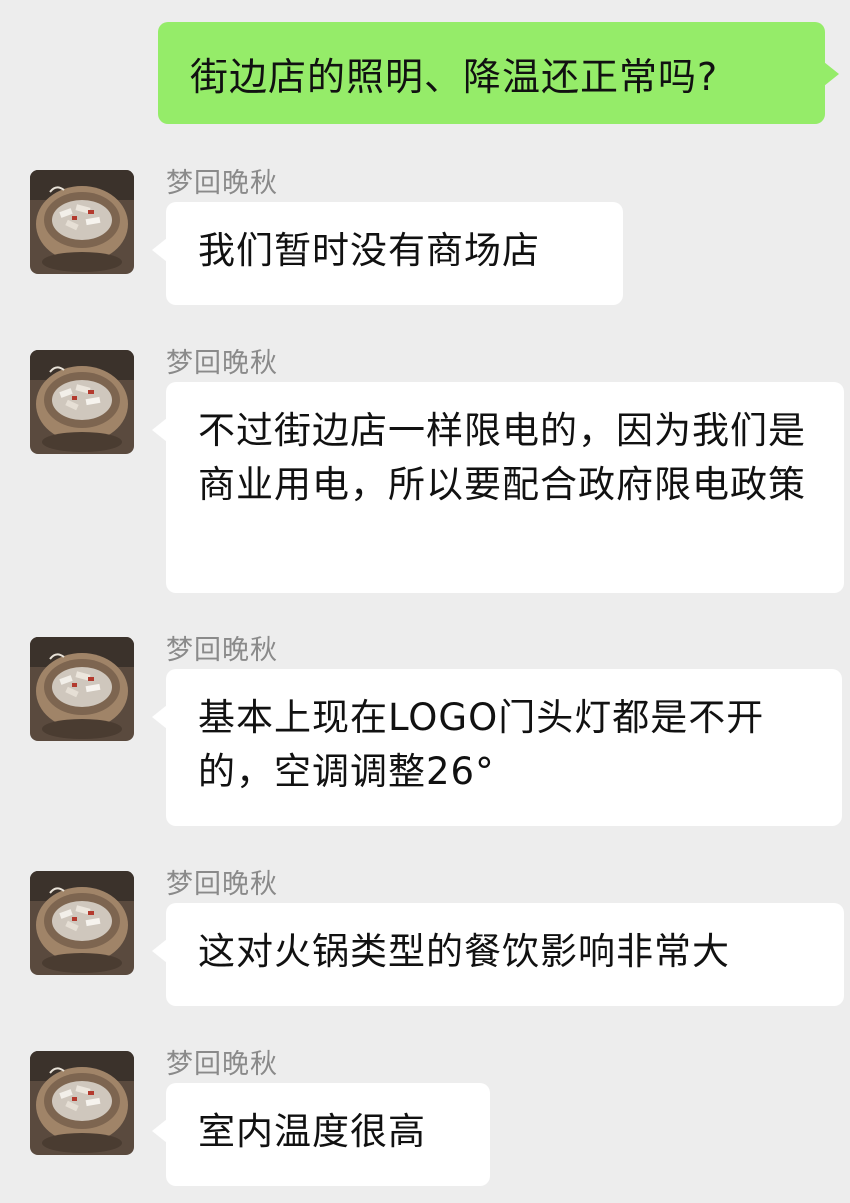 The image size is (850, 1203). I want to click on incoming-message-bubble: 这对火锅类型的餐饮影响非常大, so click(498, 954).